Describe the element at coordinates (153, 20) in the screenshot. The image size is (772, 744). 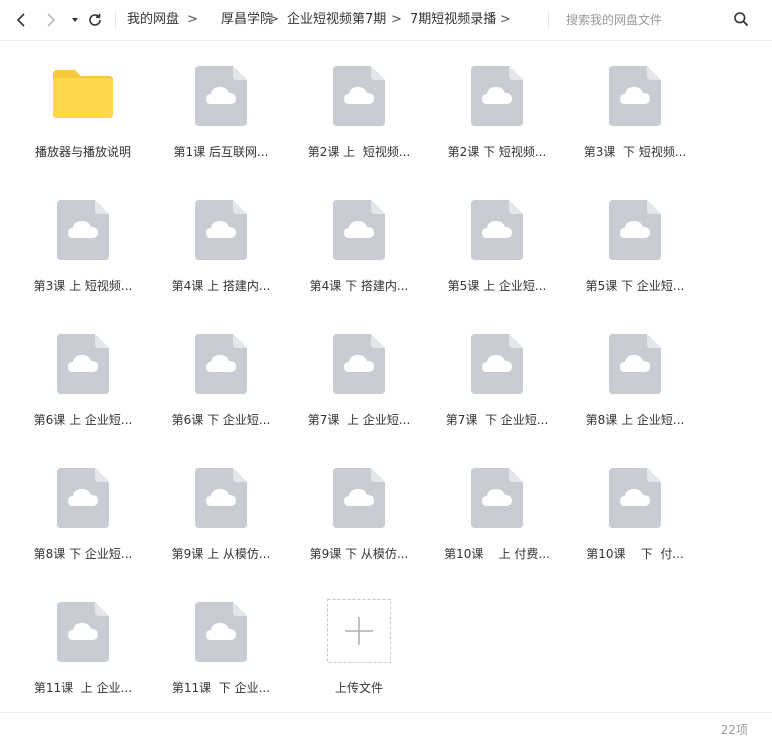
I see `breadcrumb-item-root: 我的网盘` at that location.